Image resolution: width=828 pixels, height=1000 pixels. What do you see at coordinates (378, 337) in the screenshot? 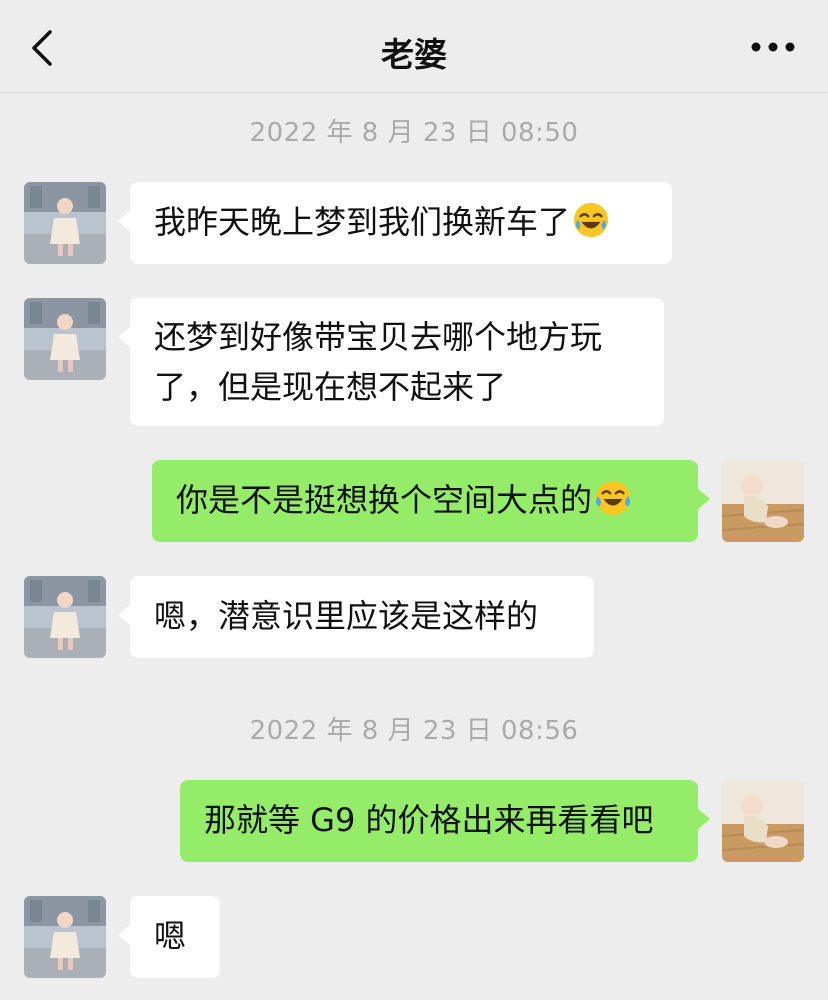
I see `message-text-line: 还梦到好像带宝贝去哪个地方玩` at bounding box center [378, 337].